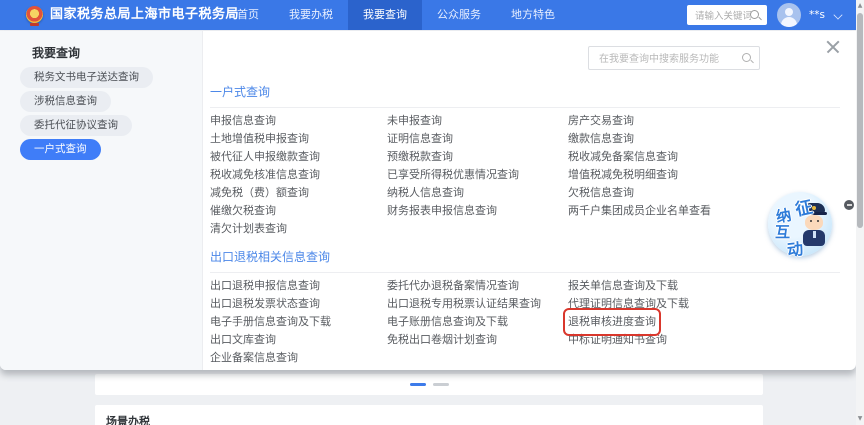  Describe the element at coordinates (639, 211) in the screenshot. I see `service-link: 两千户集团成员企业名单查看` at that location.